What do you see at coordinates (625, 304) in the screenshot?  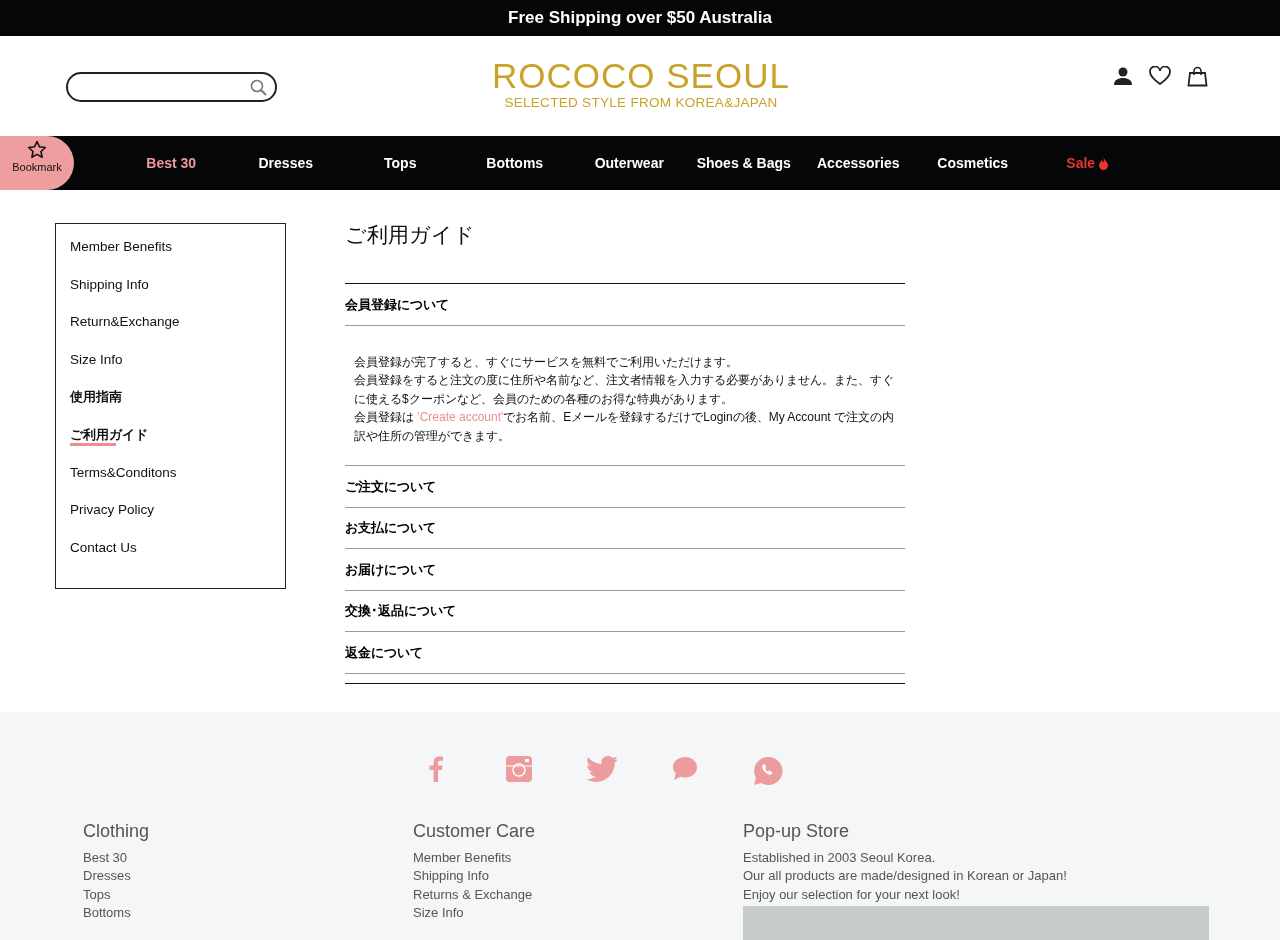 I see `accordion-header: 会員登録について` at bounding box center [625, 304].